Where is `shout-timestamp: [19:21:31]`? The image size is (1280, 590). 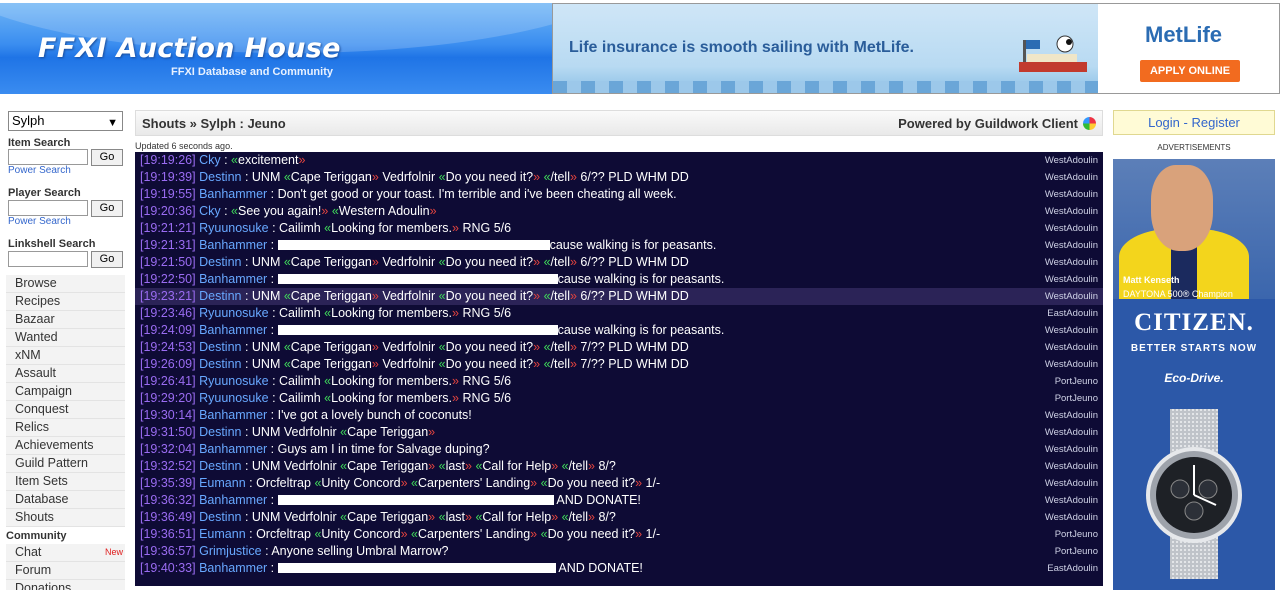
shout-timestamp: [19:21:31] is located at coordinates (168, 245).